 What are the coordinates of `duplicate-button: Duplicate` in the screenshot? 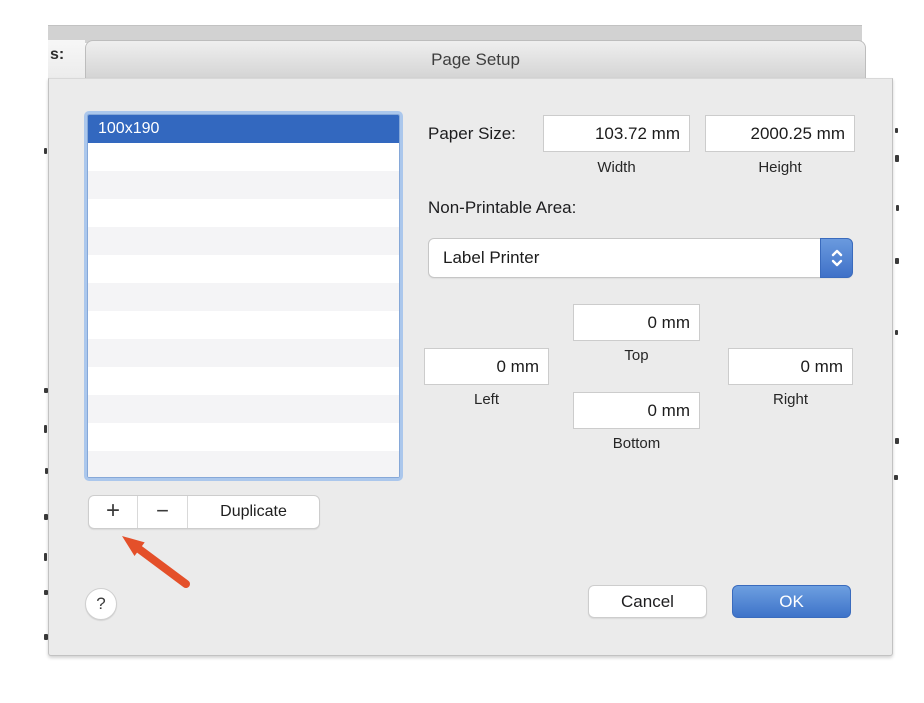 It's located at (253, 512).